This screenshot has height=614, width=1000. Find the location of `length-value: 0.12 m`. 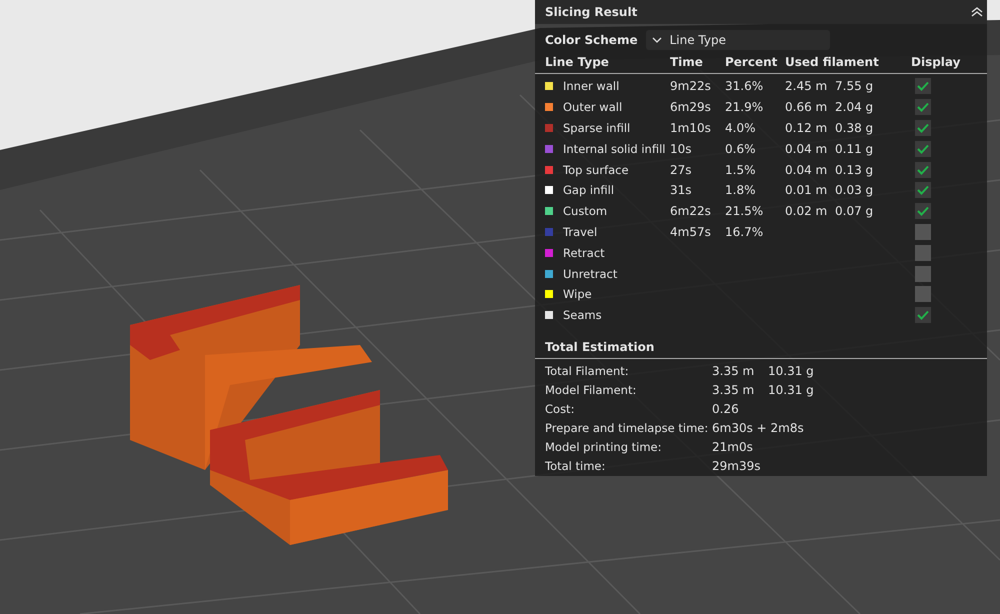

length-value: 0.12 m is located at coordinates (806, 127).